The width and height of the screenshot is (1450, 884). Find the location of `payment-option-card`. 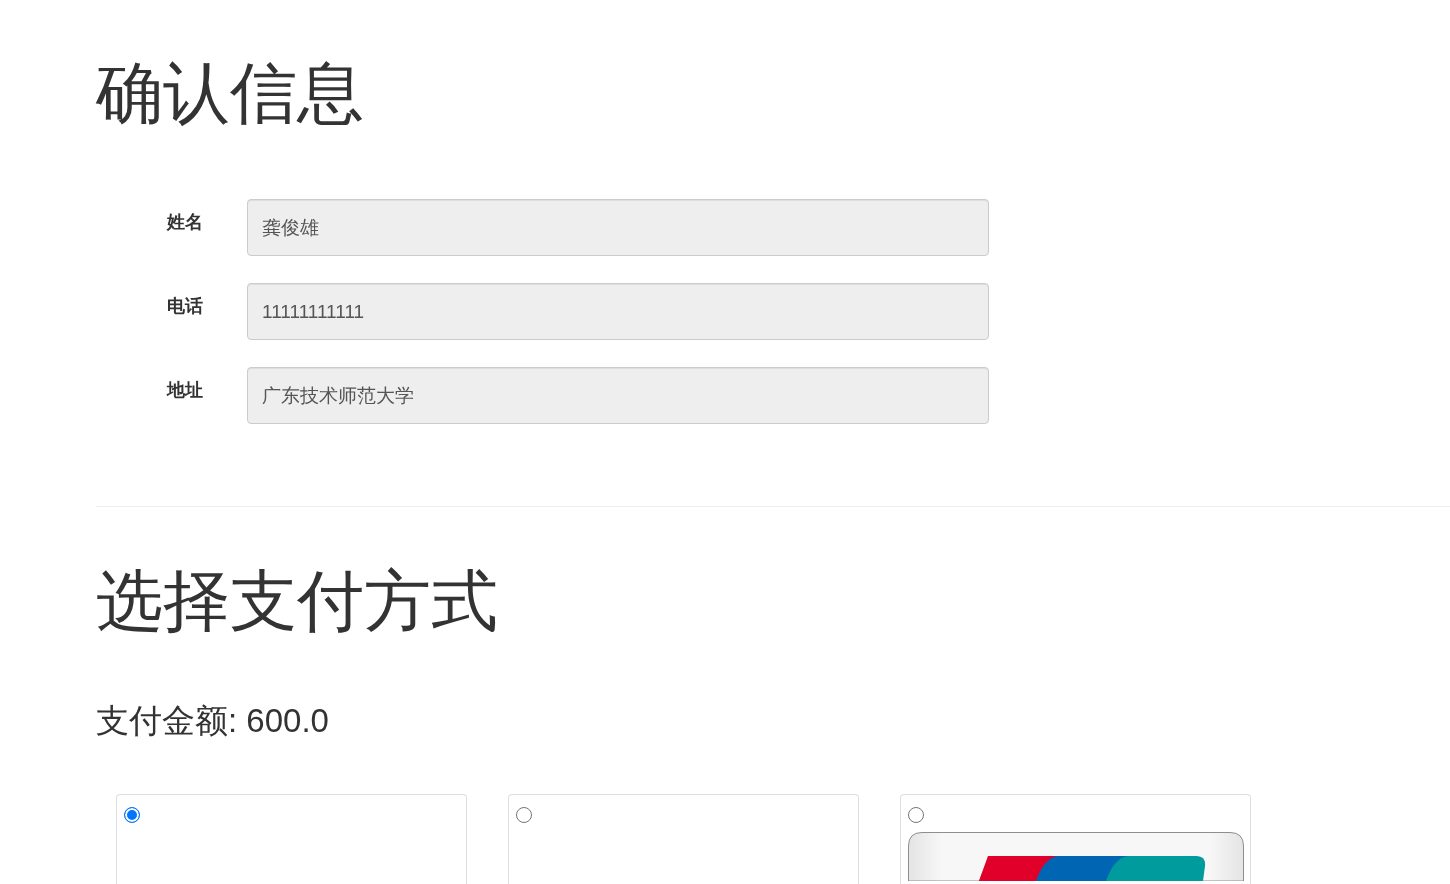

payment-option-card is located at coordinates (1075, 839).